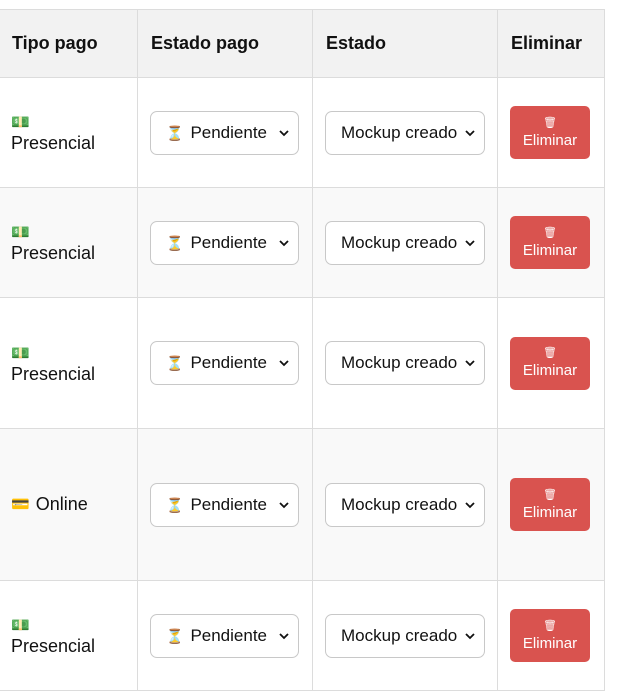  I want to click on header-estado: Estado, so click(405, 43).